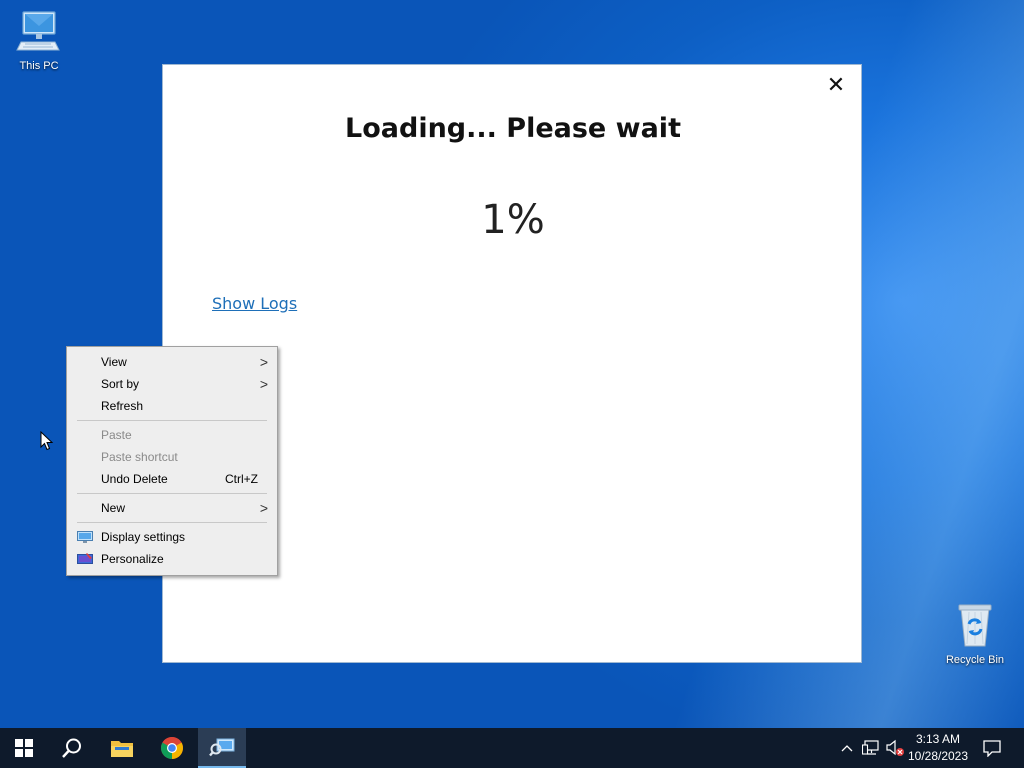  Describe the element at coordinates (134, 479) in the screenshot. I see `menu-item-label: Undo Delete` at that location.